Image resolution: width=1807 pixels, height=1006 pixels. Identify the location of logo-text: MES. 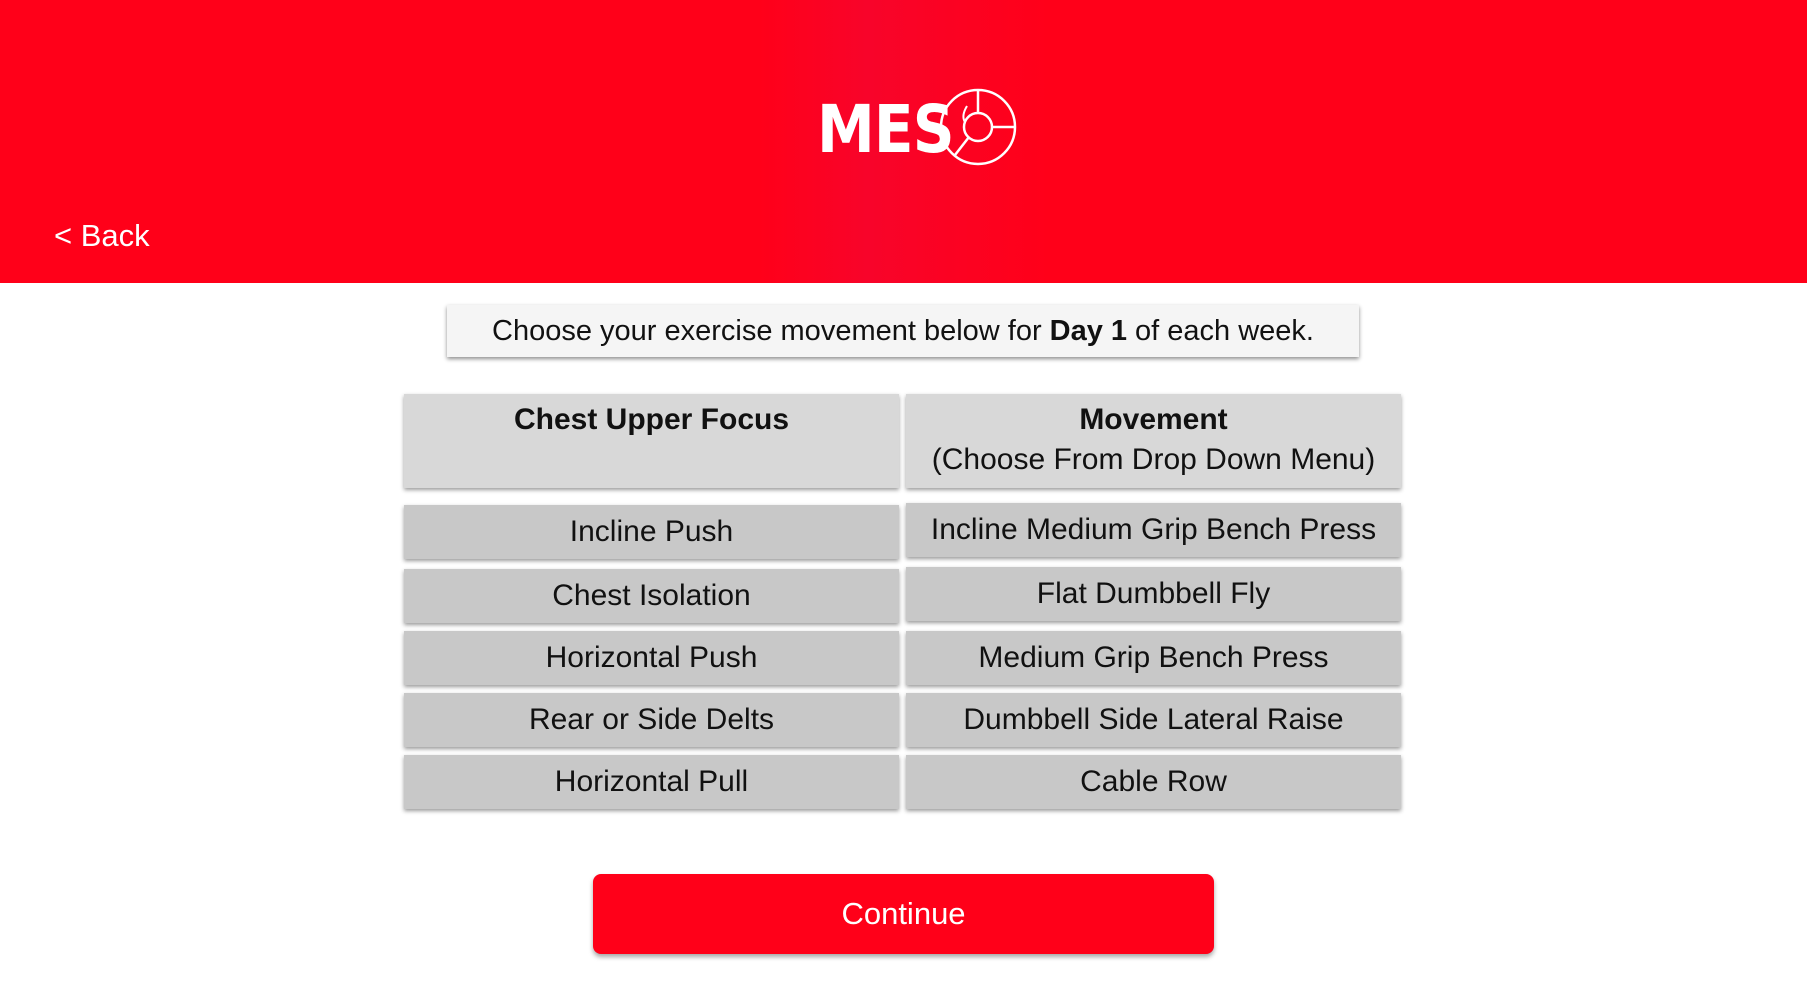
(886, 129).